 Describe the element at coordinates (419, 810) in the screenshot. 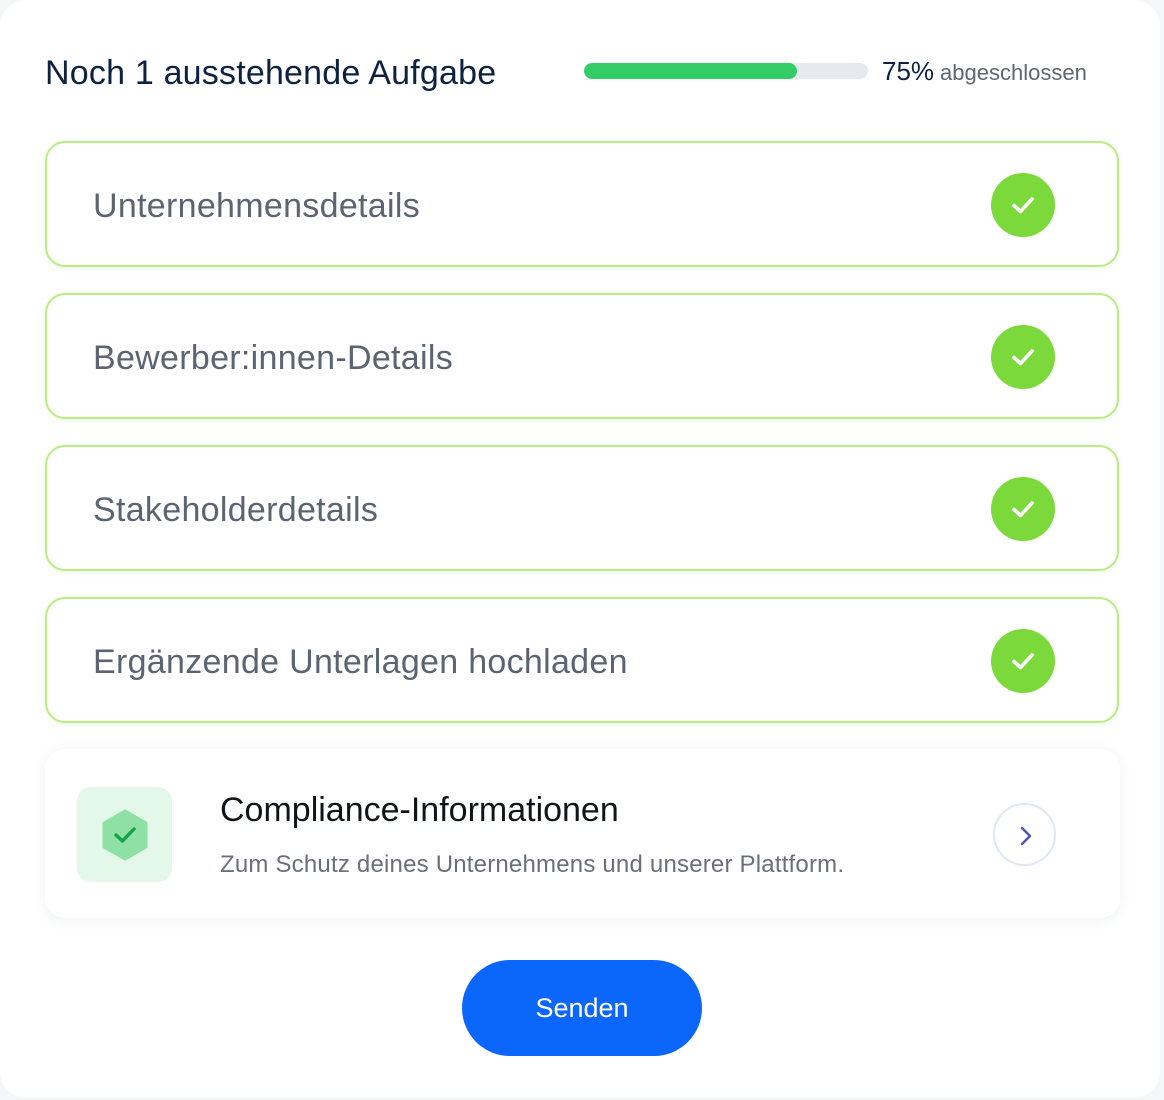

I see `compliance-title: Compliance-Informationen` at that location.